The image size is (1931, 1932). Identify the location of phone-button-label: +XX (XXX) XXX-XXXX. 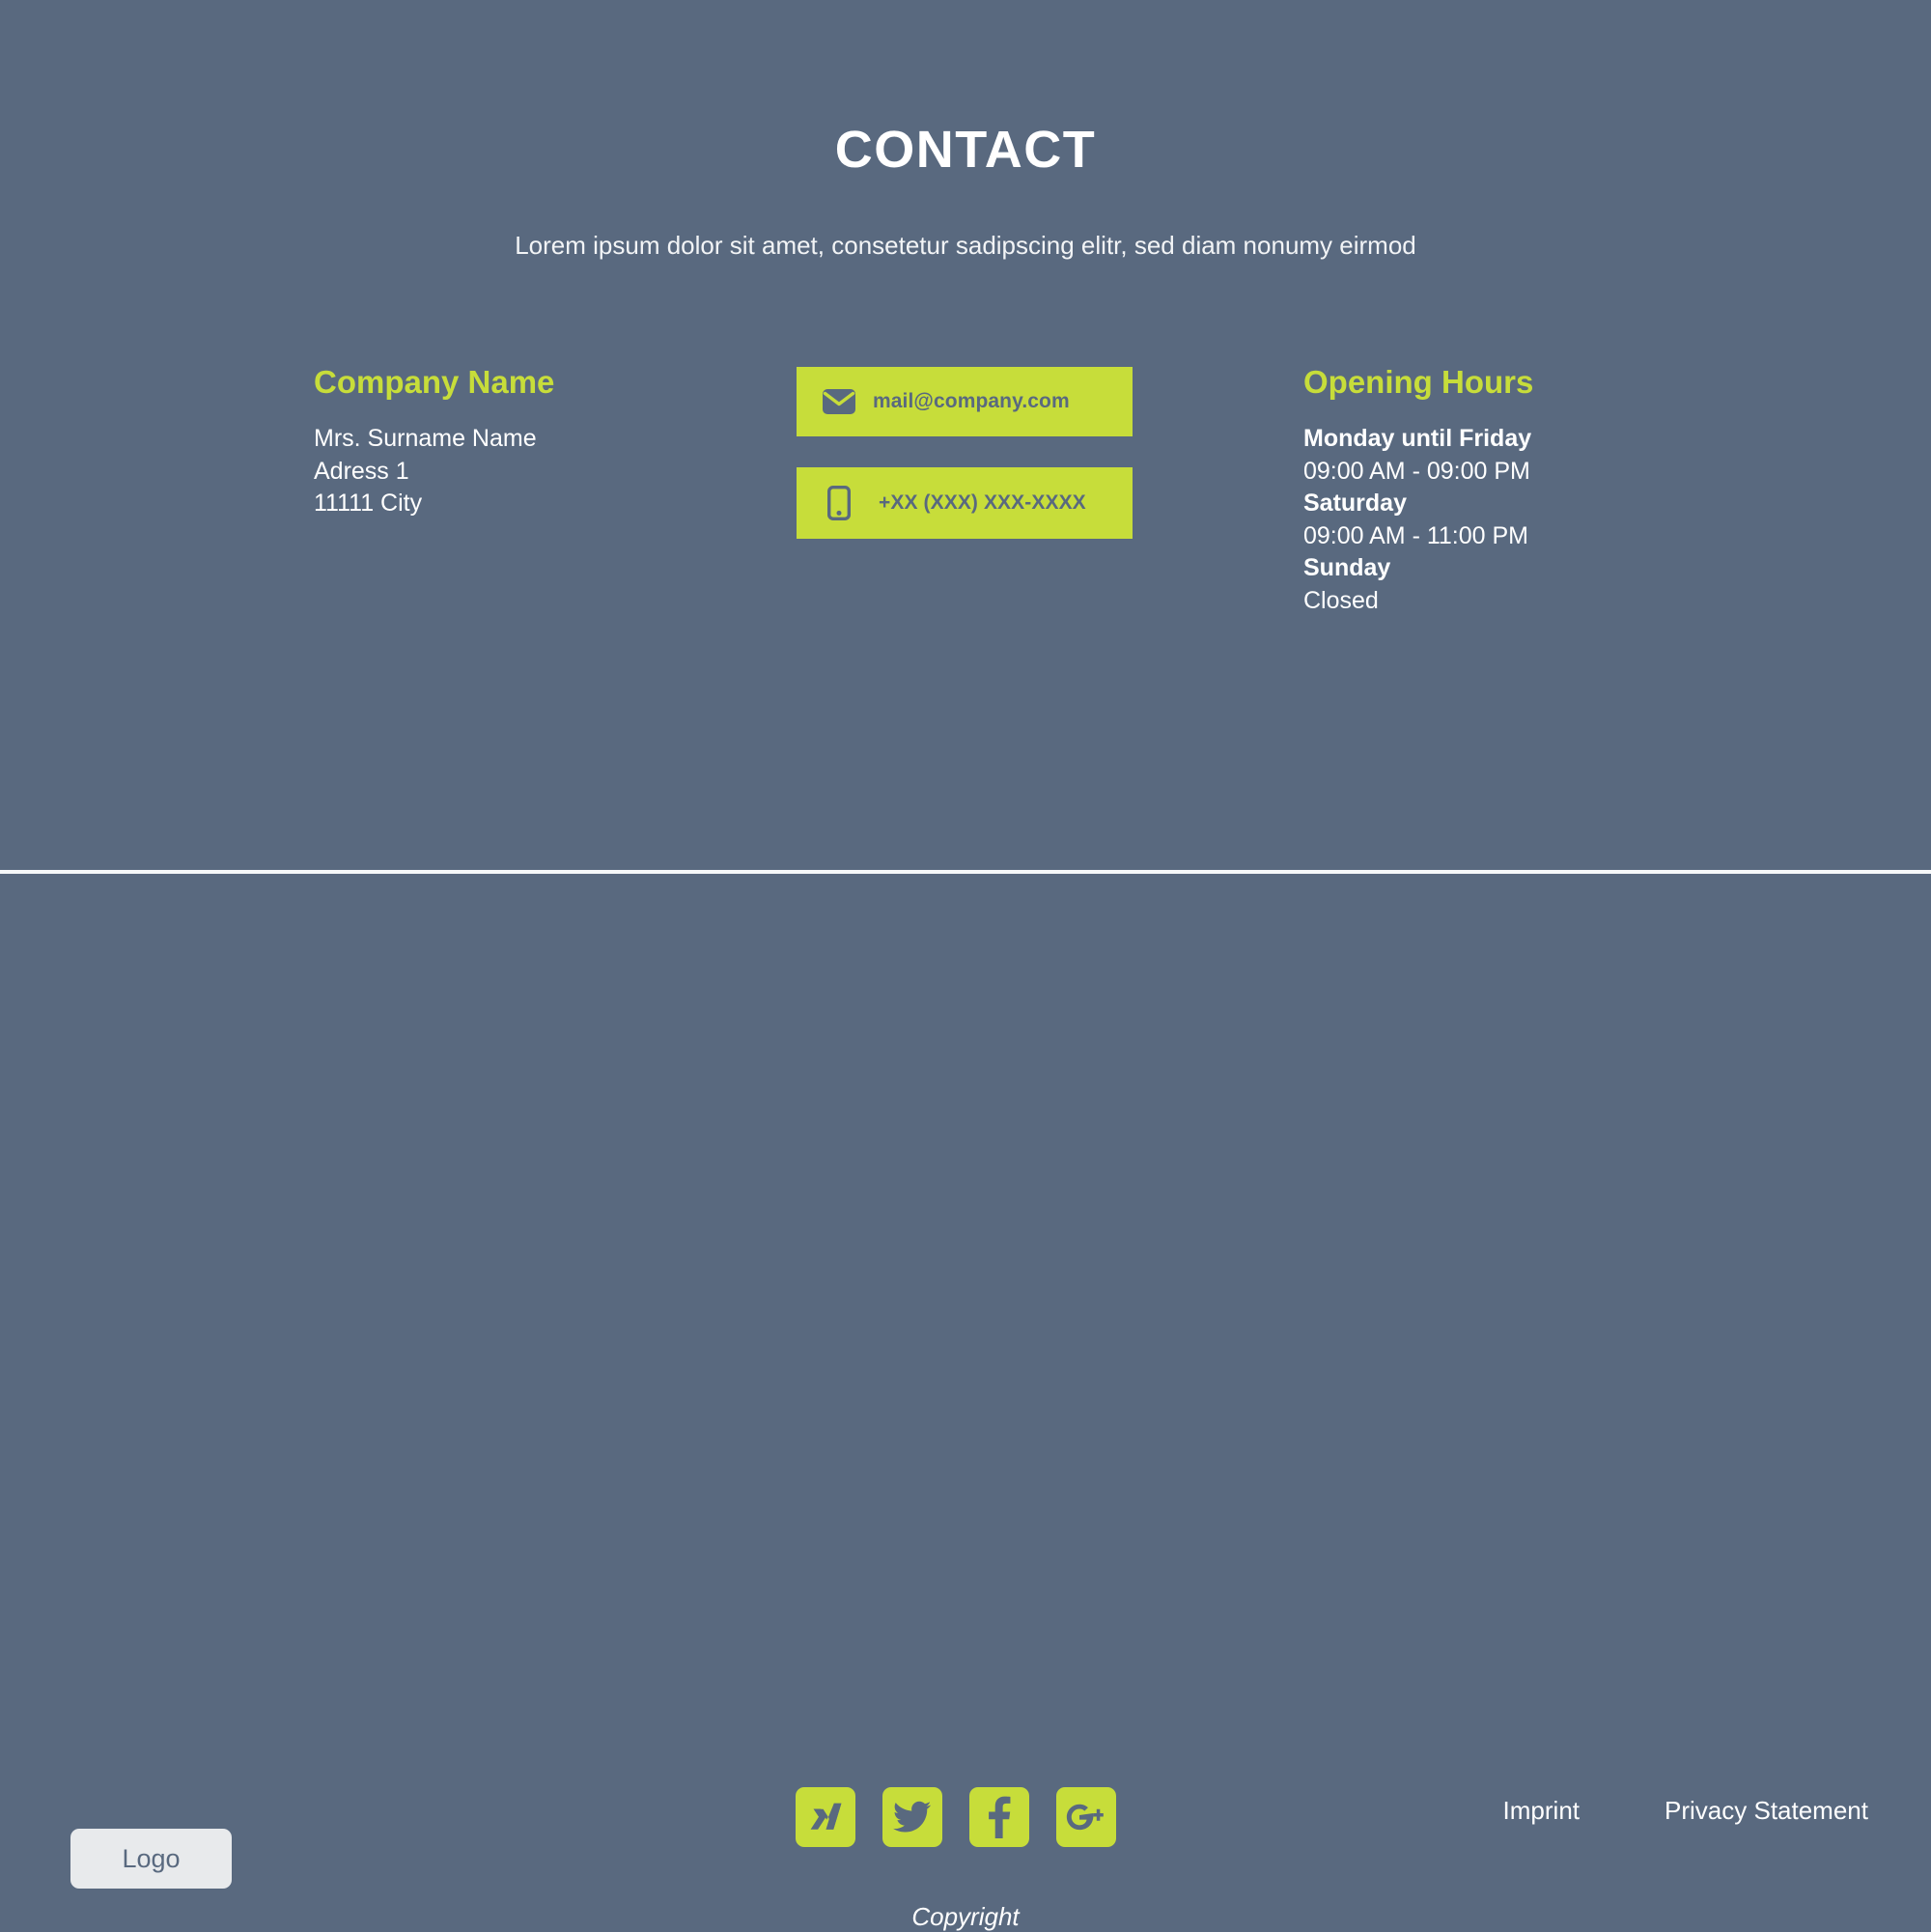
(982, 503).